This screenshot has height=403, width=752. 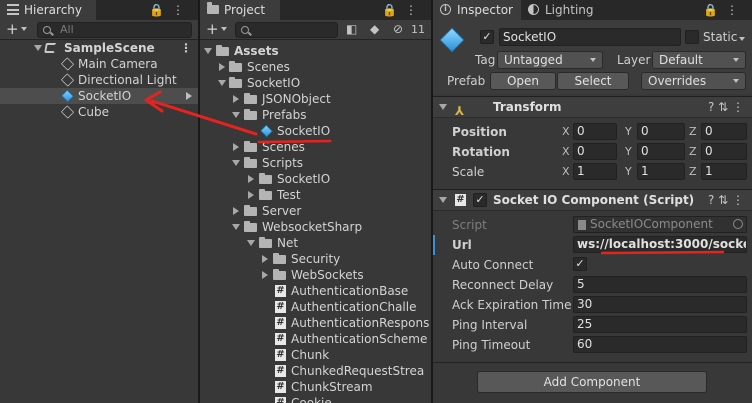 What do you see at coordinates (595, 151) in the screenshot?
I see `rotation-x-field: 0` at bounding box center [595, 151].